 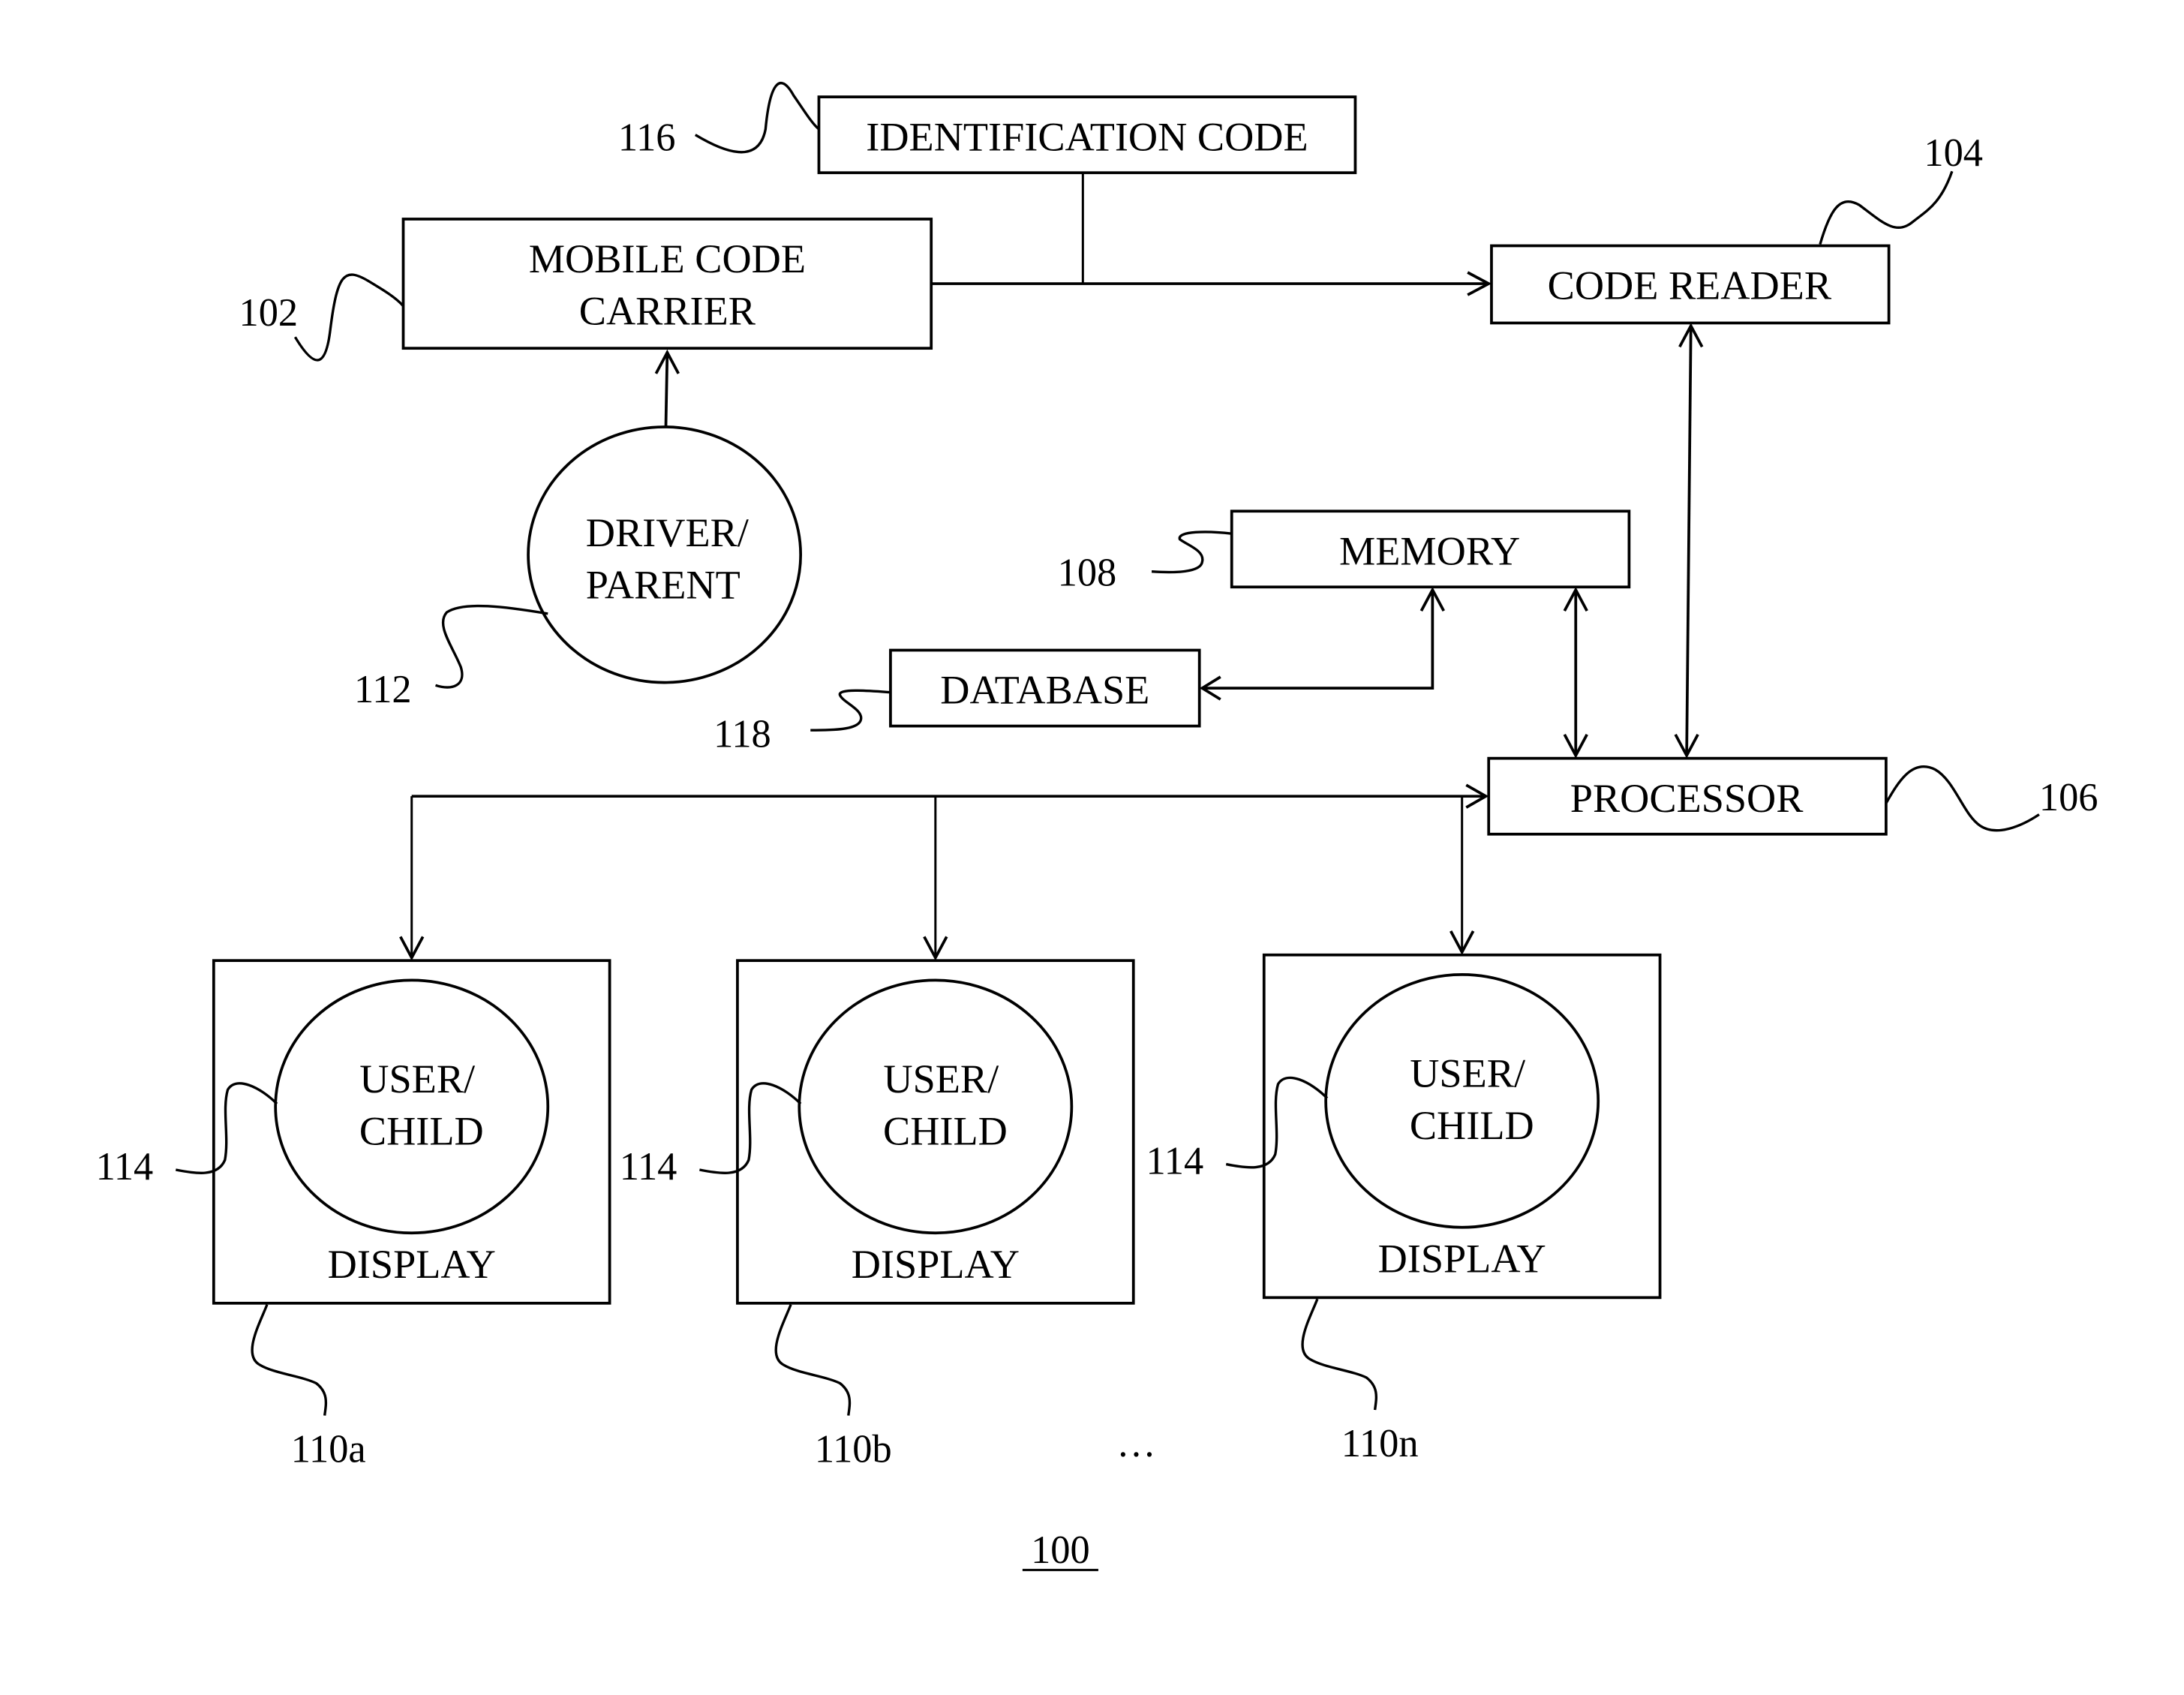 What do you see at coordinates (1175, 1161) in the screenshot?
I see `ref-114-n: 114` at bounding box center [1175, 1161].